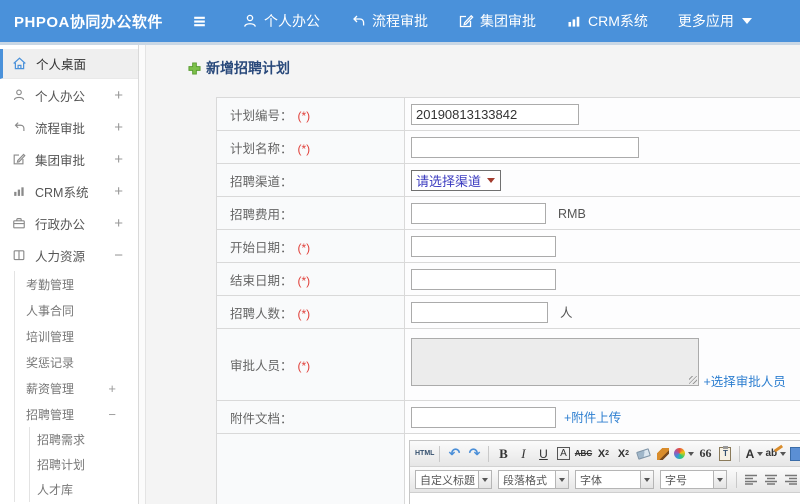  What do you see at coordinates (705, 21) in the screenshot?
I see `topnav-label: 更多应用` at bounding box center [705, 21].